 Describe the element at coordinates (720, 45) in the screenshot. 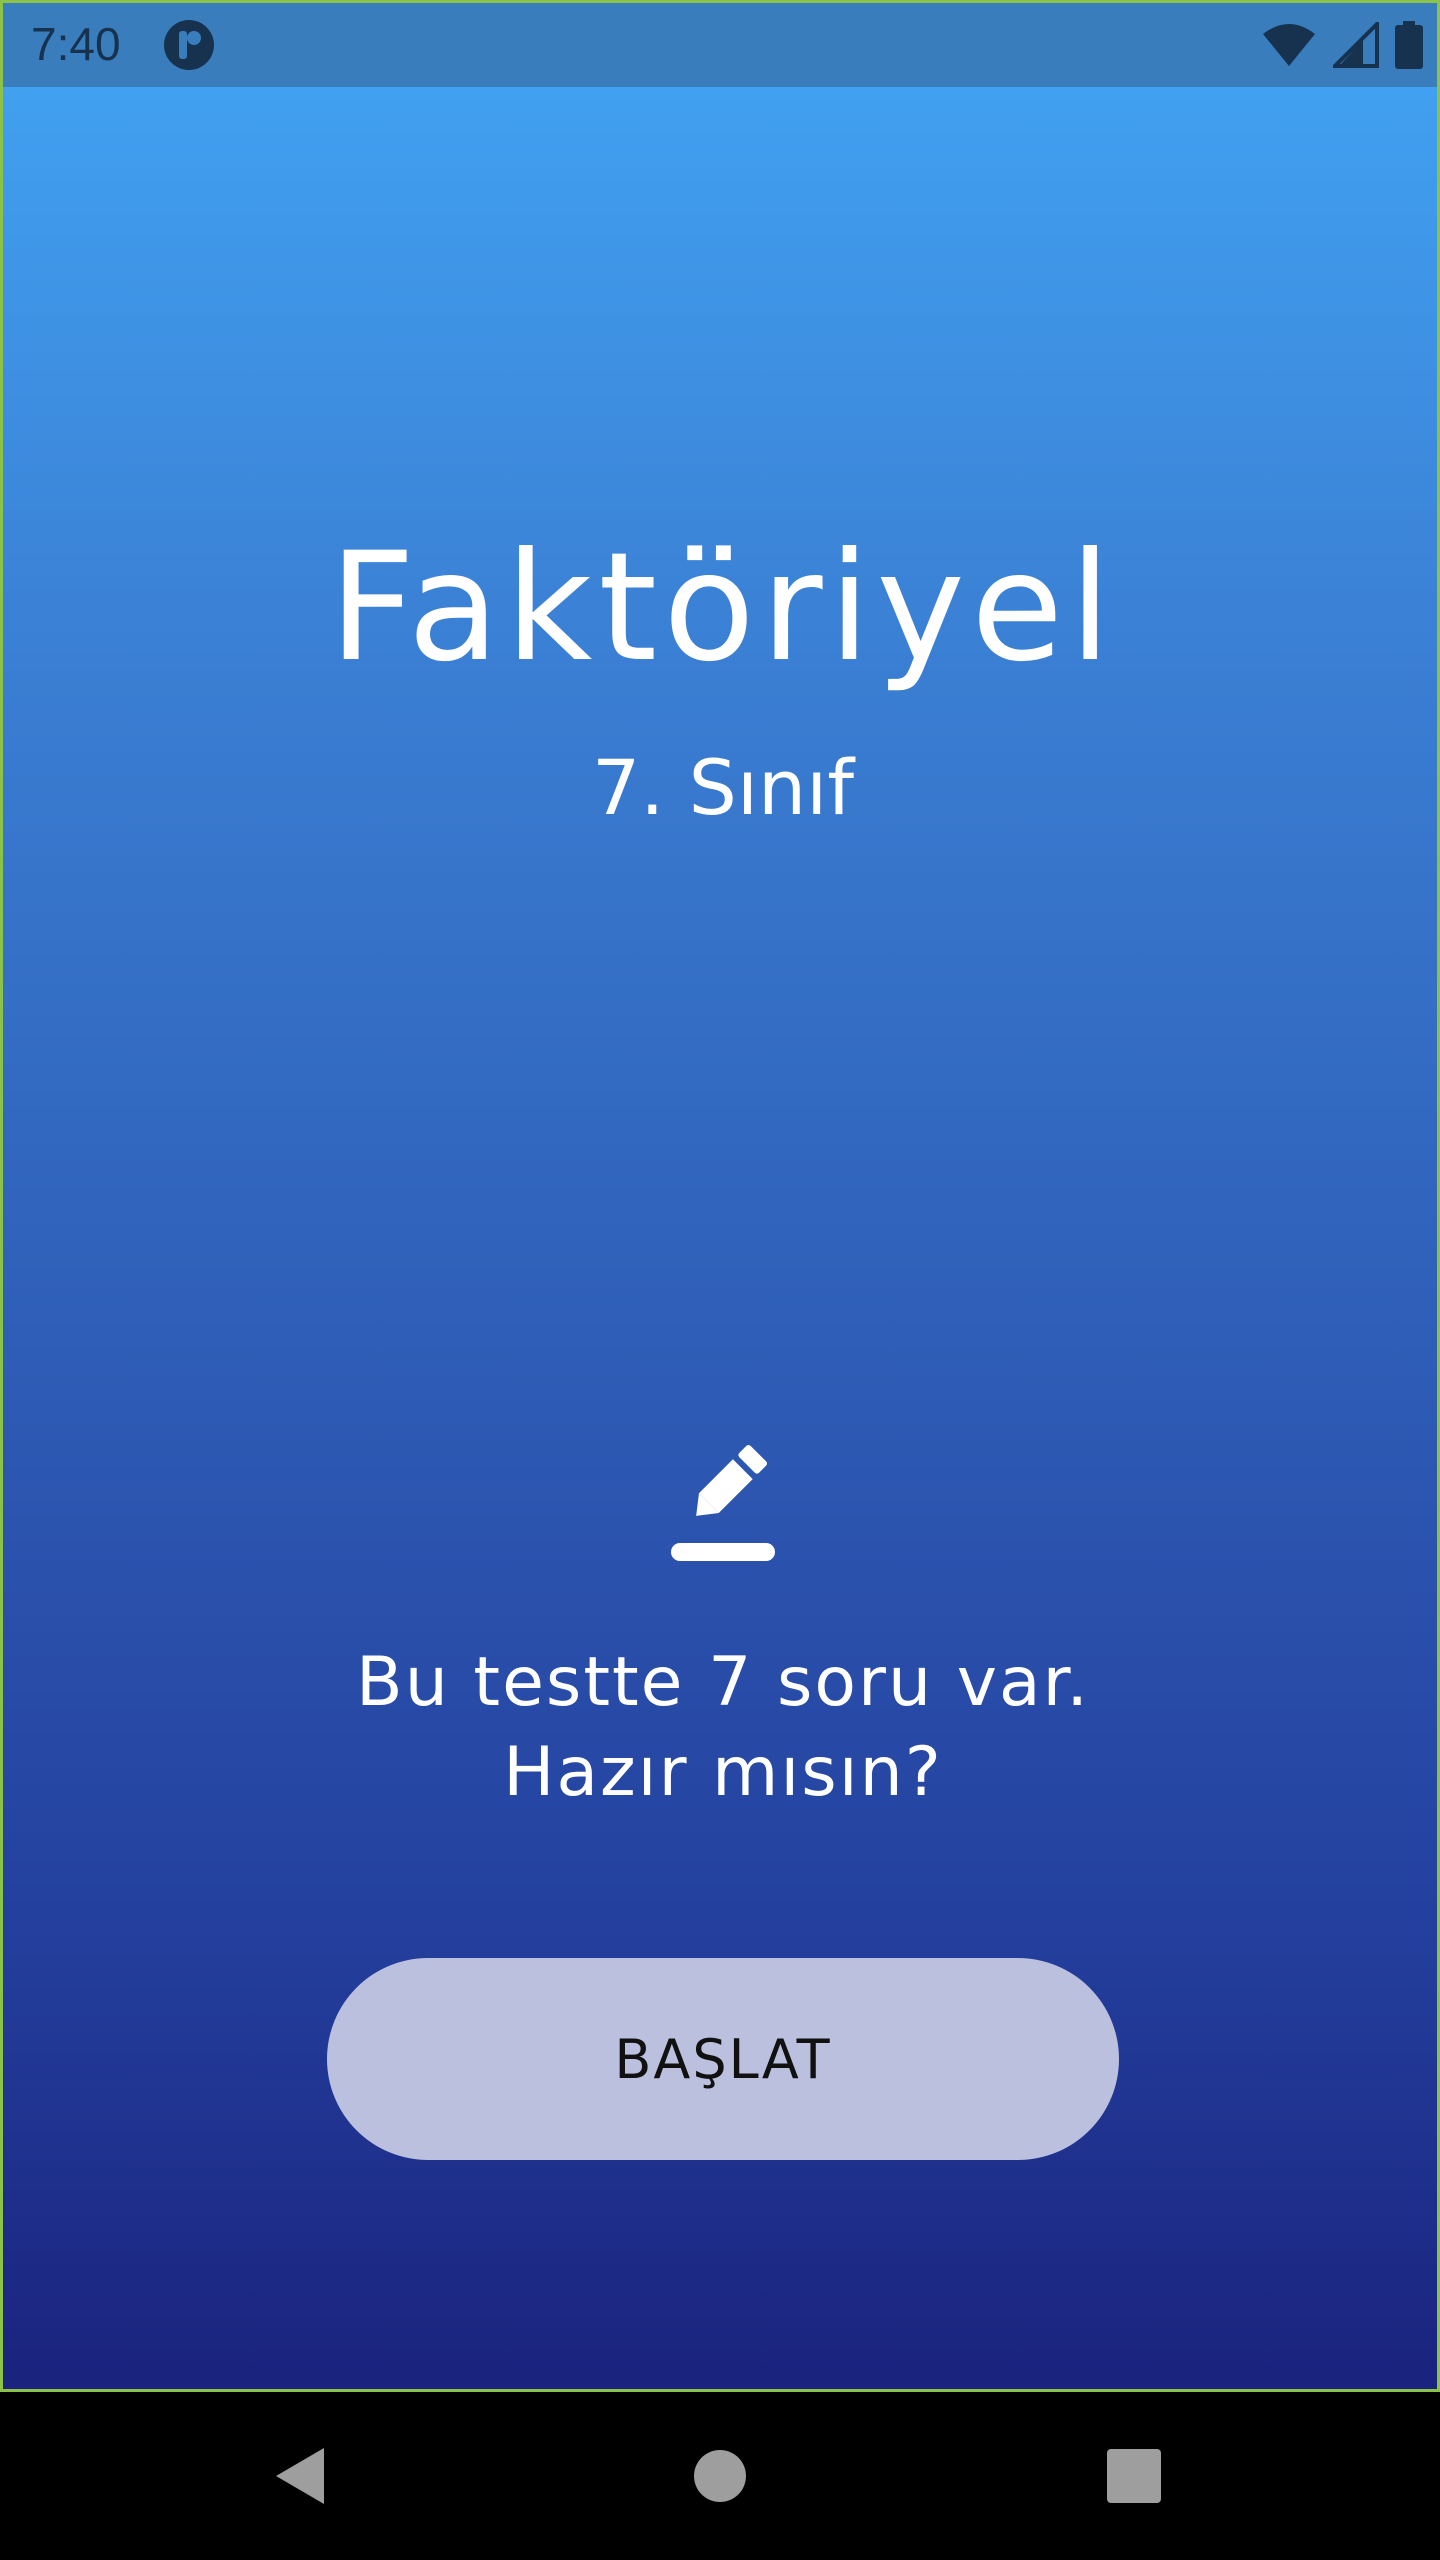

I see `status-bar: 7:40` at that location.